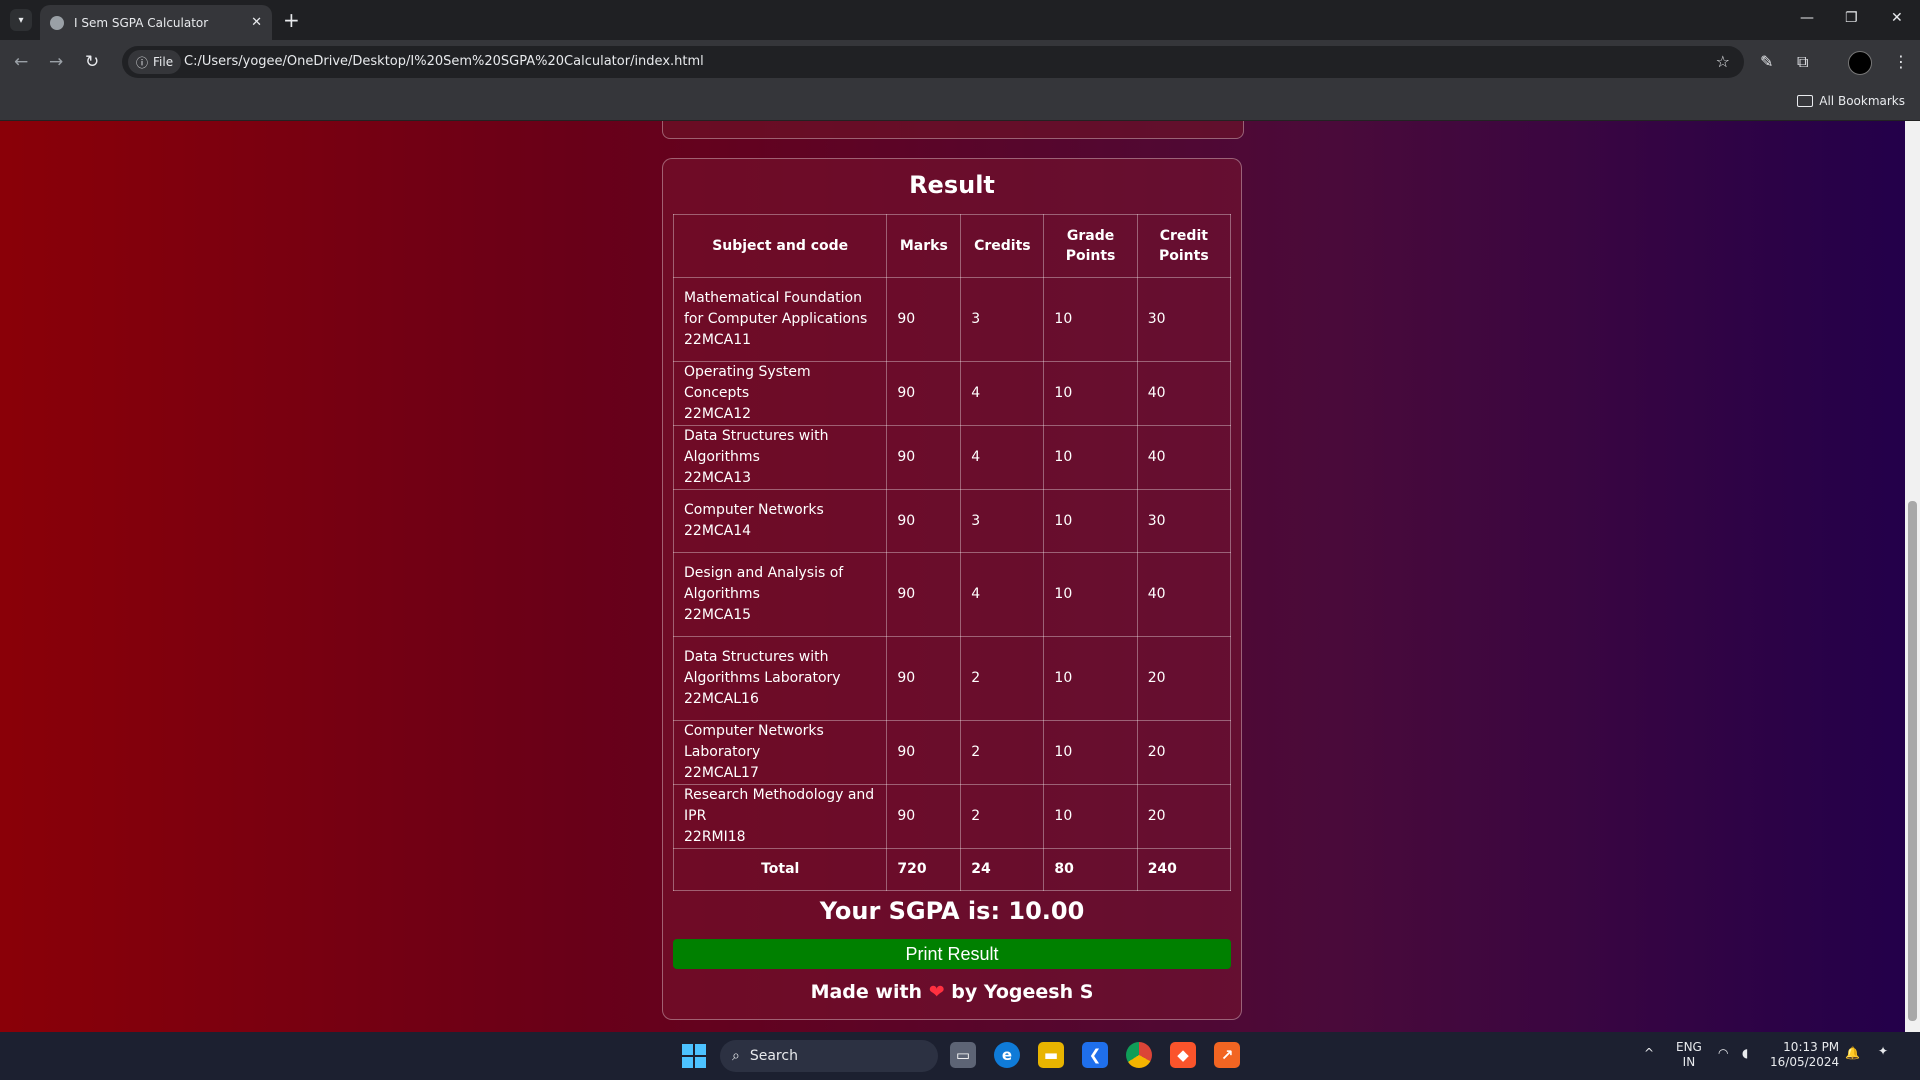 This screenshot has height=1080, width=1920. I want to click on page-scrollbar, so click(1912, 576).